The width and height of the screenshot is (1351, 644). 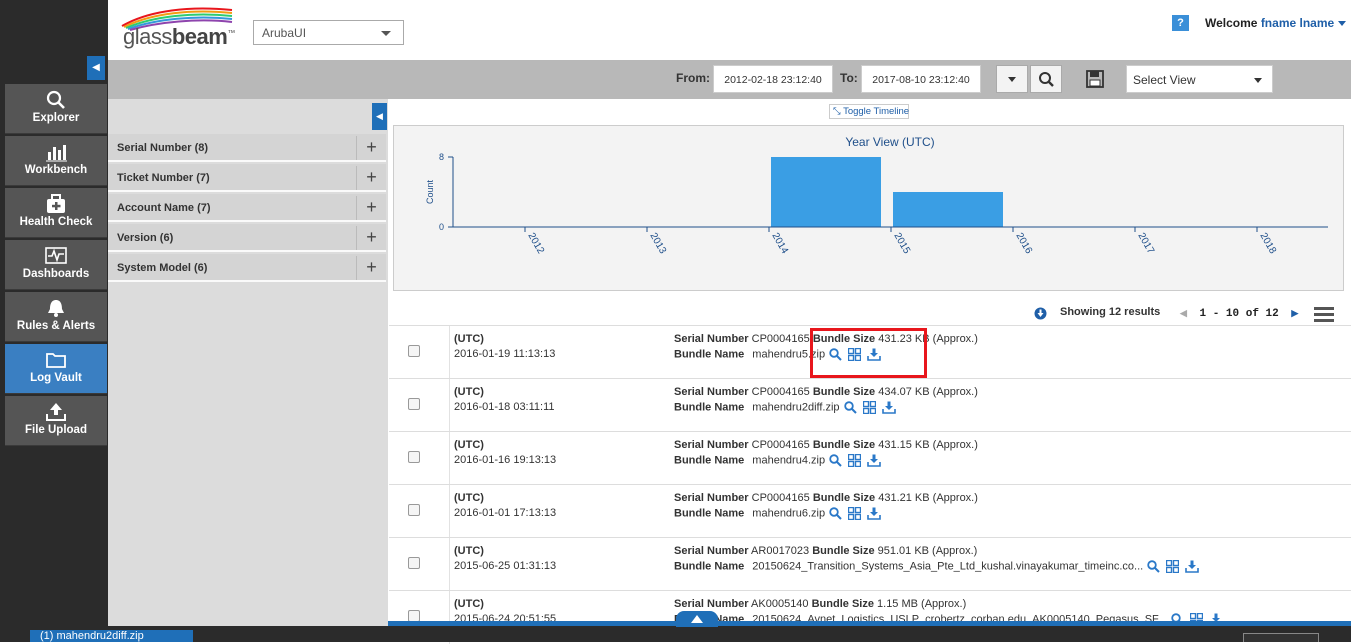 I want to click on bundle-size-value: 951.01 KB (Approx.), so click(x=927, y=551).